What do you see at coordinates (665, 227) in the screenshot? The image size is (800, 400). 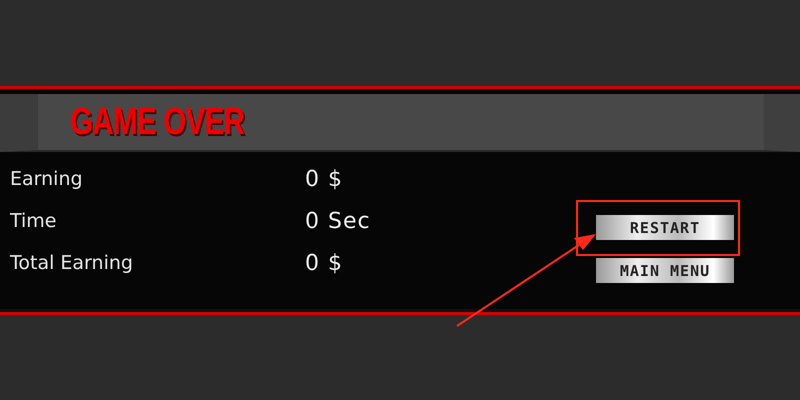 I see `menu-button: RESTART` at bounding box center [665, 227].